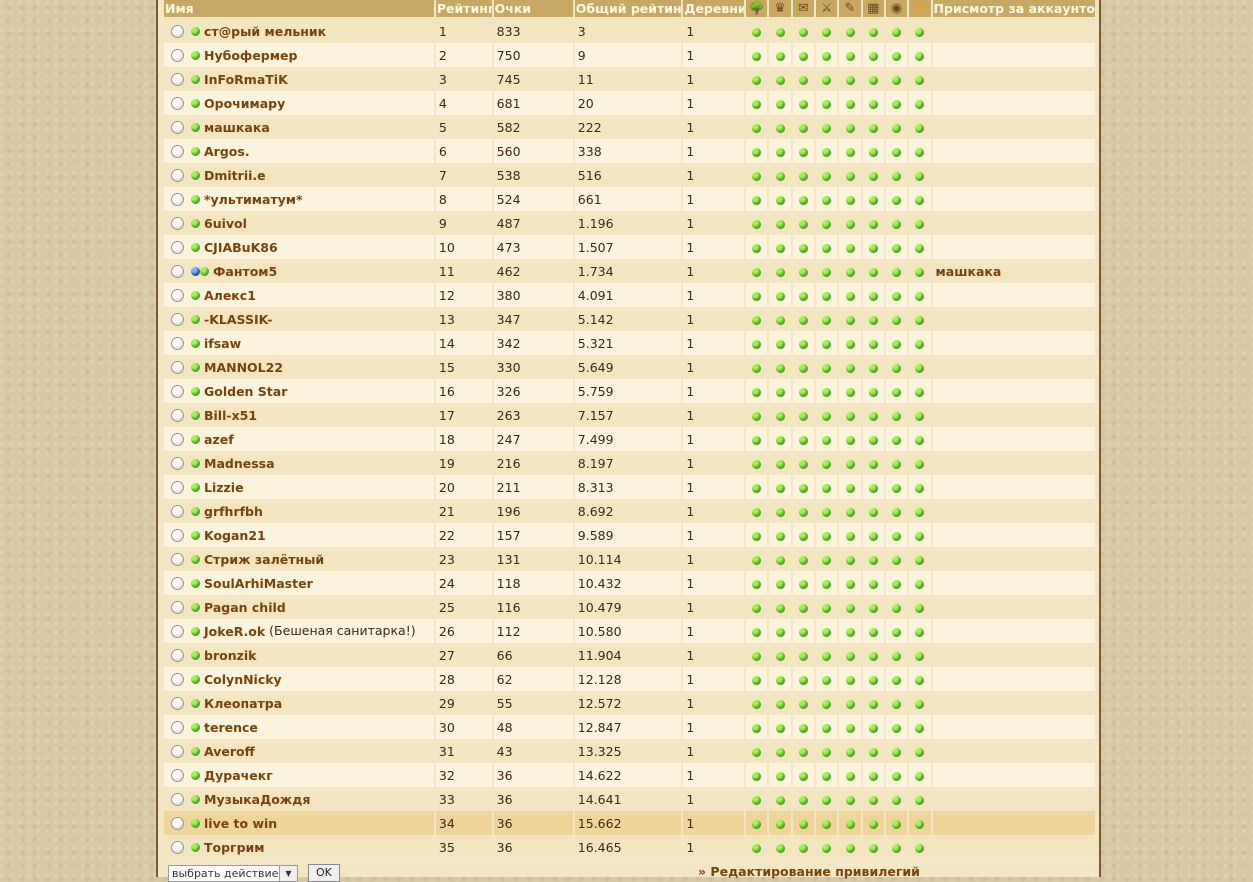  What do you see at coordinates (241, 247) in the screenshot?
I see `member-name-link: CJIABuK86` at bounding box center [241, 247].